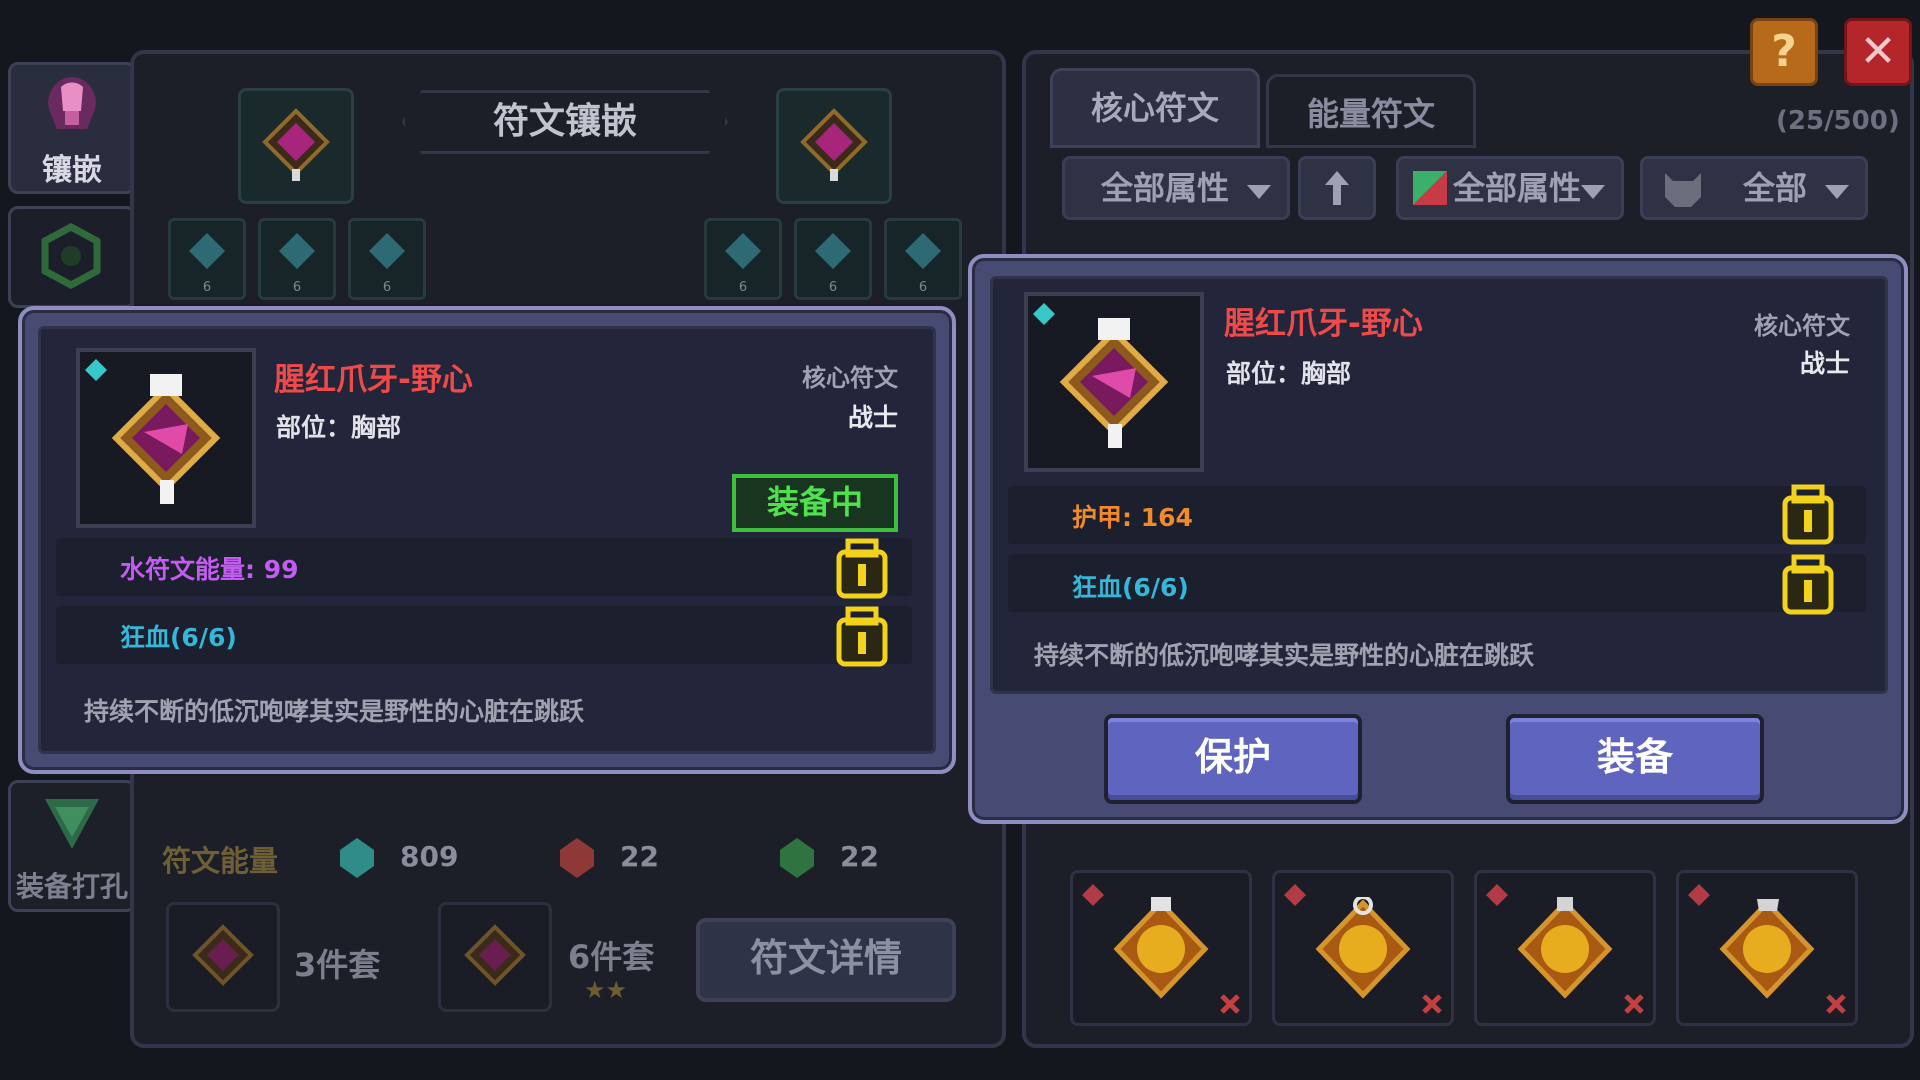 Image resolution: width=1920 pixels, height=1080 pixels. What do you see at coordinates (1635, 759) in the screenshot?
I see `equip-button: 装备` at bounding box center [1635, 759].